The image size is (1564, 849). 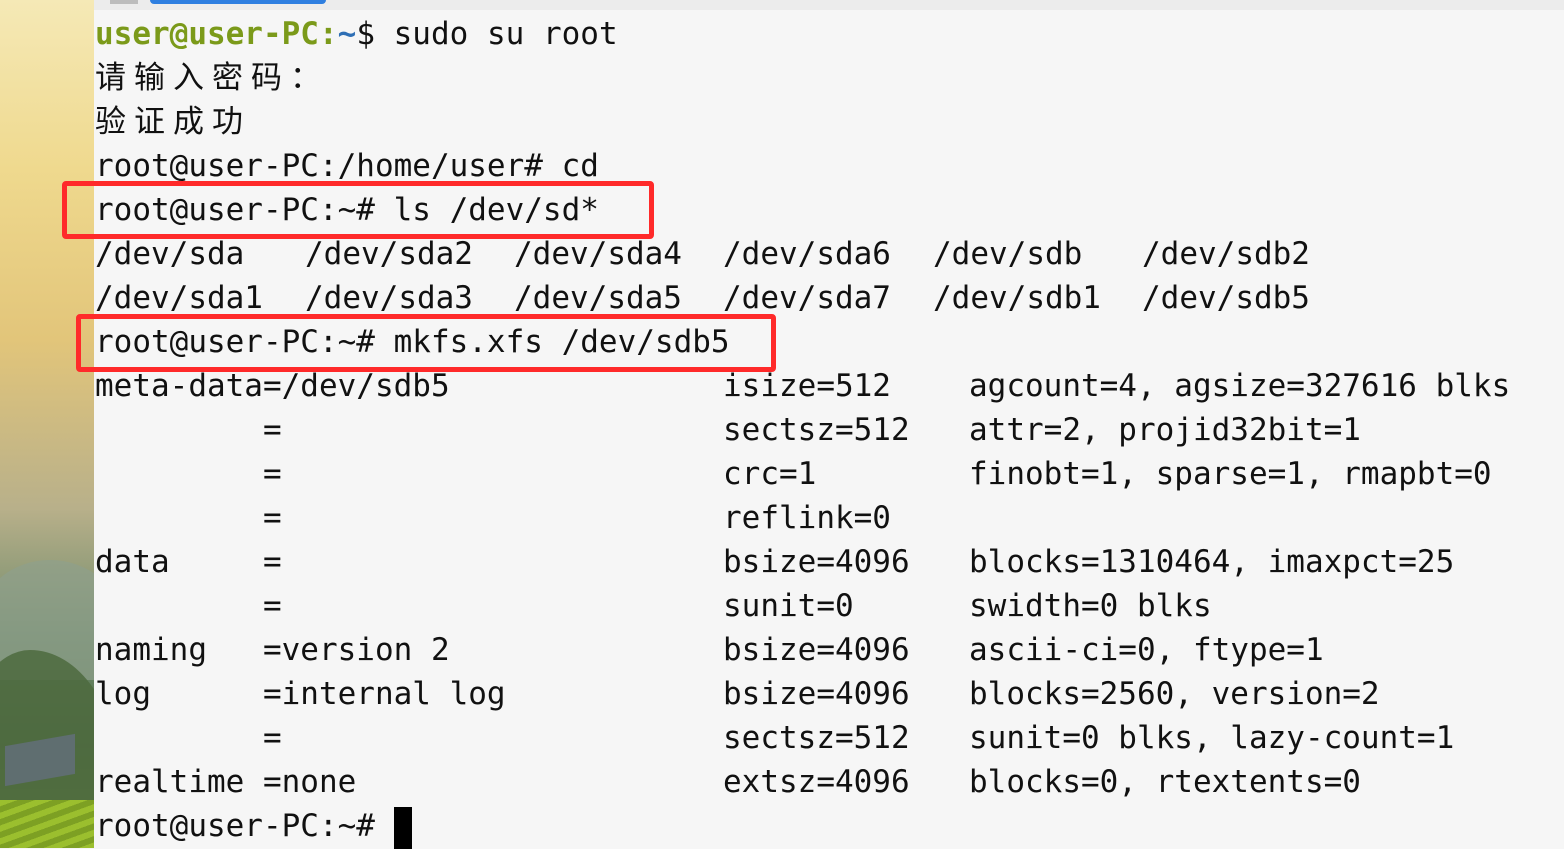 I want to click on ls-entry: /dev/sdb, so click(x=1008, y=254).